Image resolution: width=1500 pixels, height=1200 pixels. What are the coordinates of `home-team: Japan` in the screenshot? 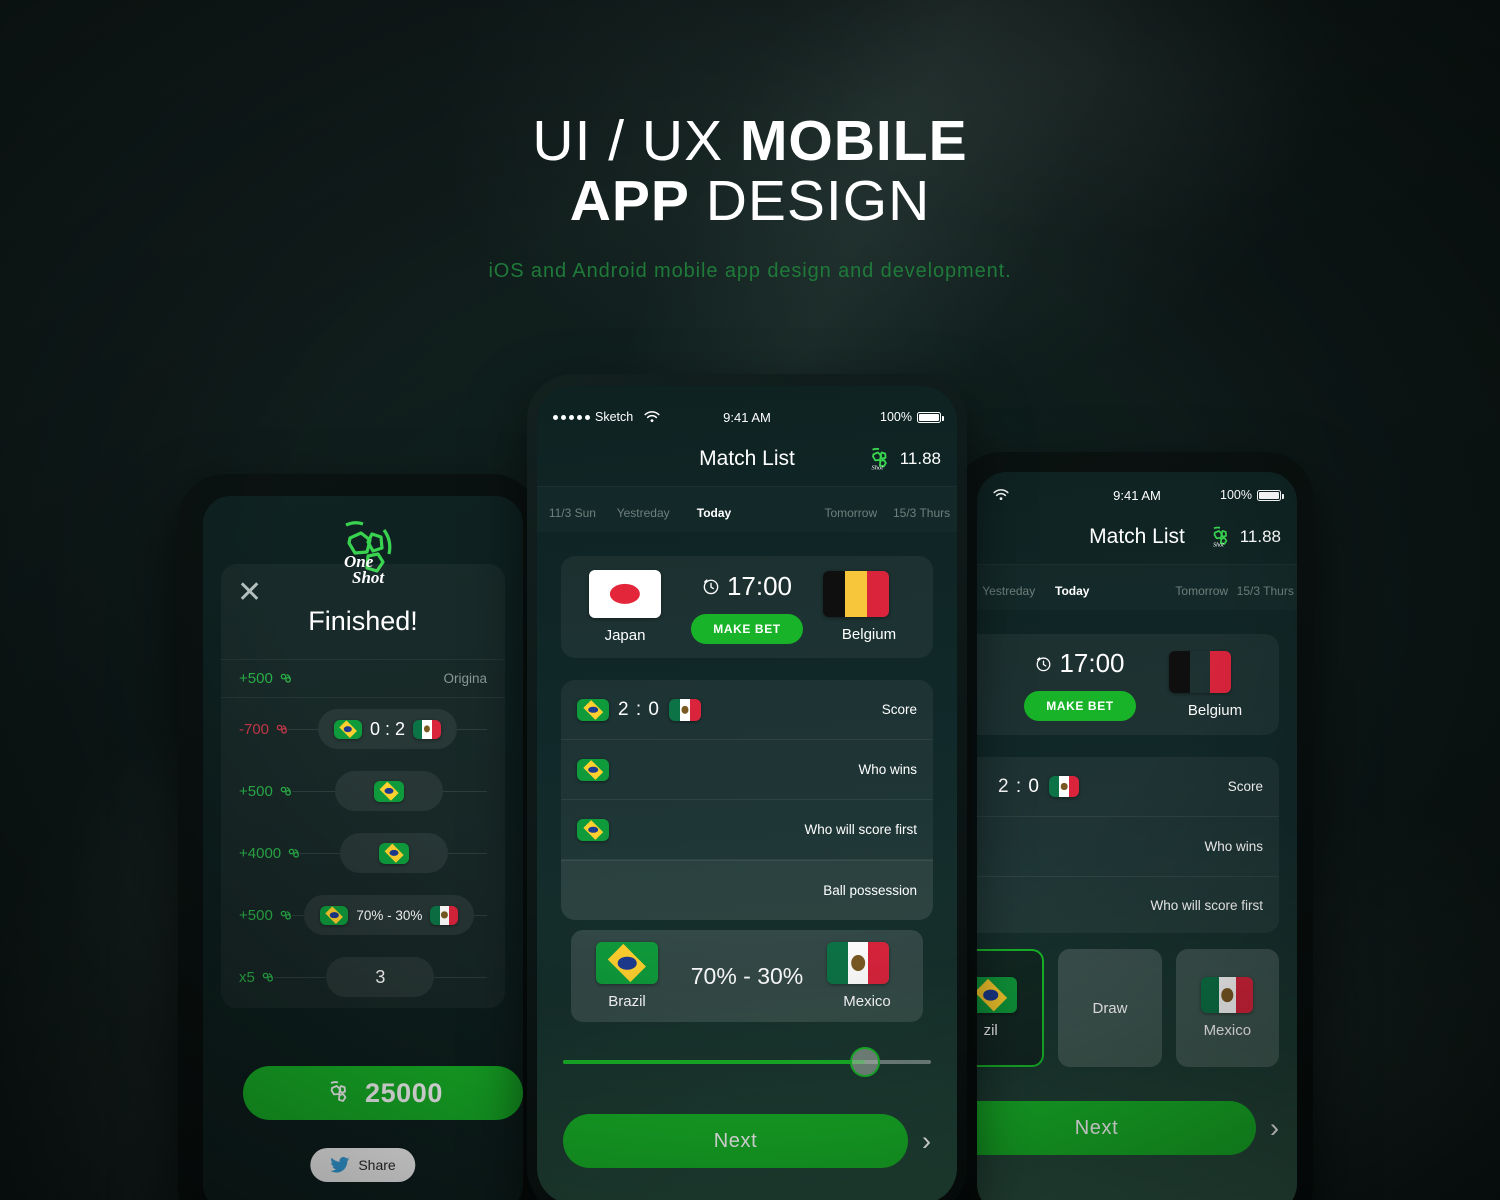 It's located at (625, 607).